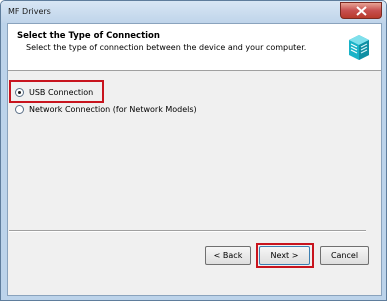  I want to click on network-connection-radio, so click(19, 109).